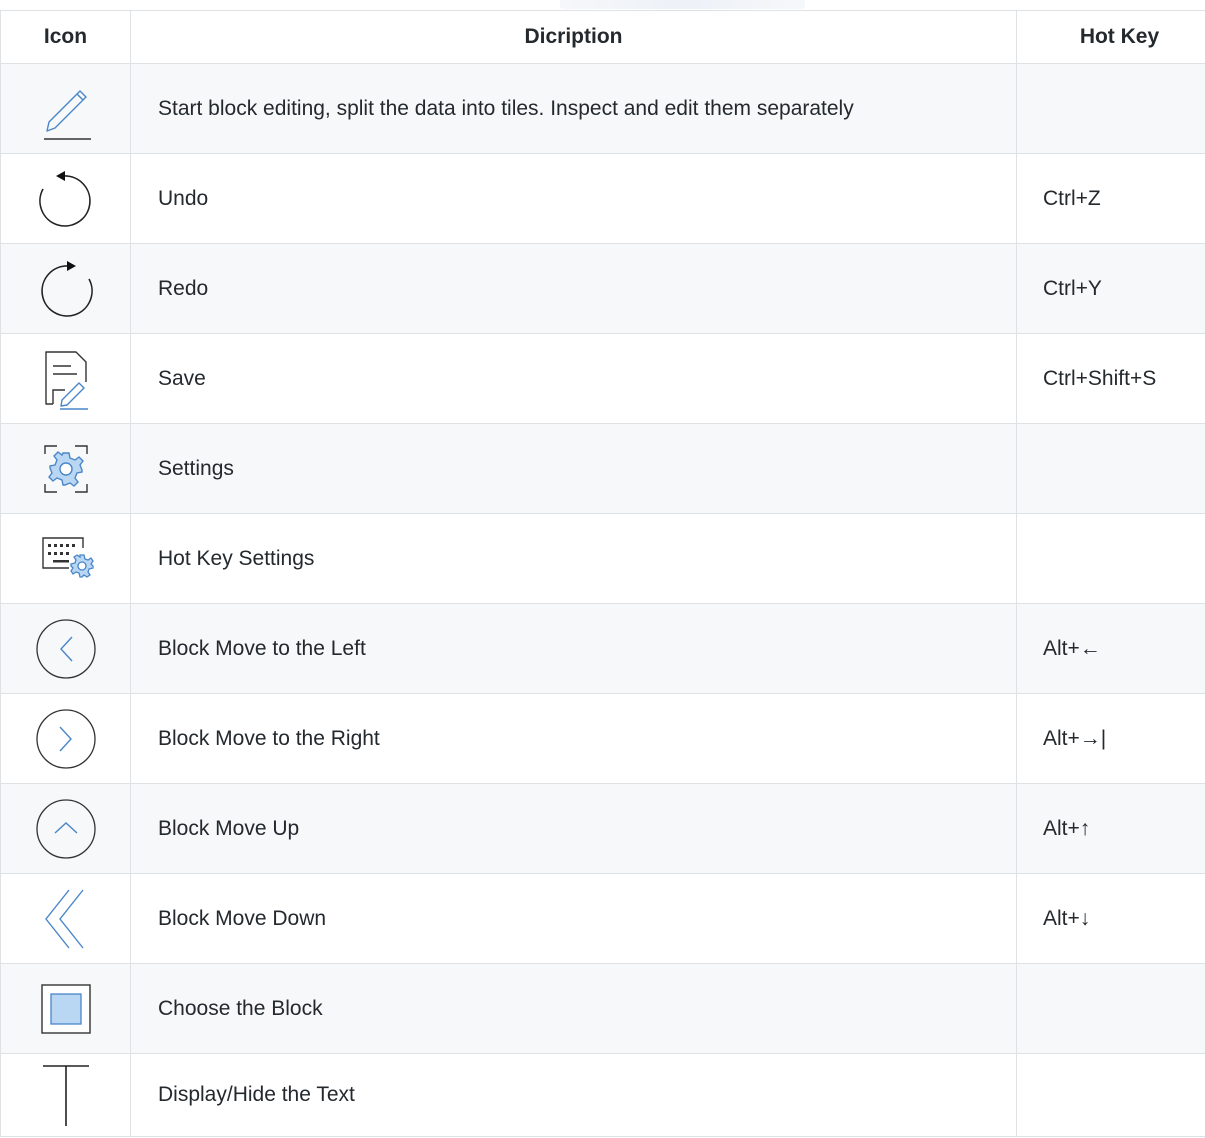 This screenshot has width=1205, height=1138. Describe the element at coordinates (65, 37) in the screenshot. I see `icon-column-header: Icon` at that location.